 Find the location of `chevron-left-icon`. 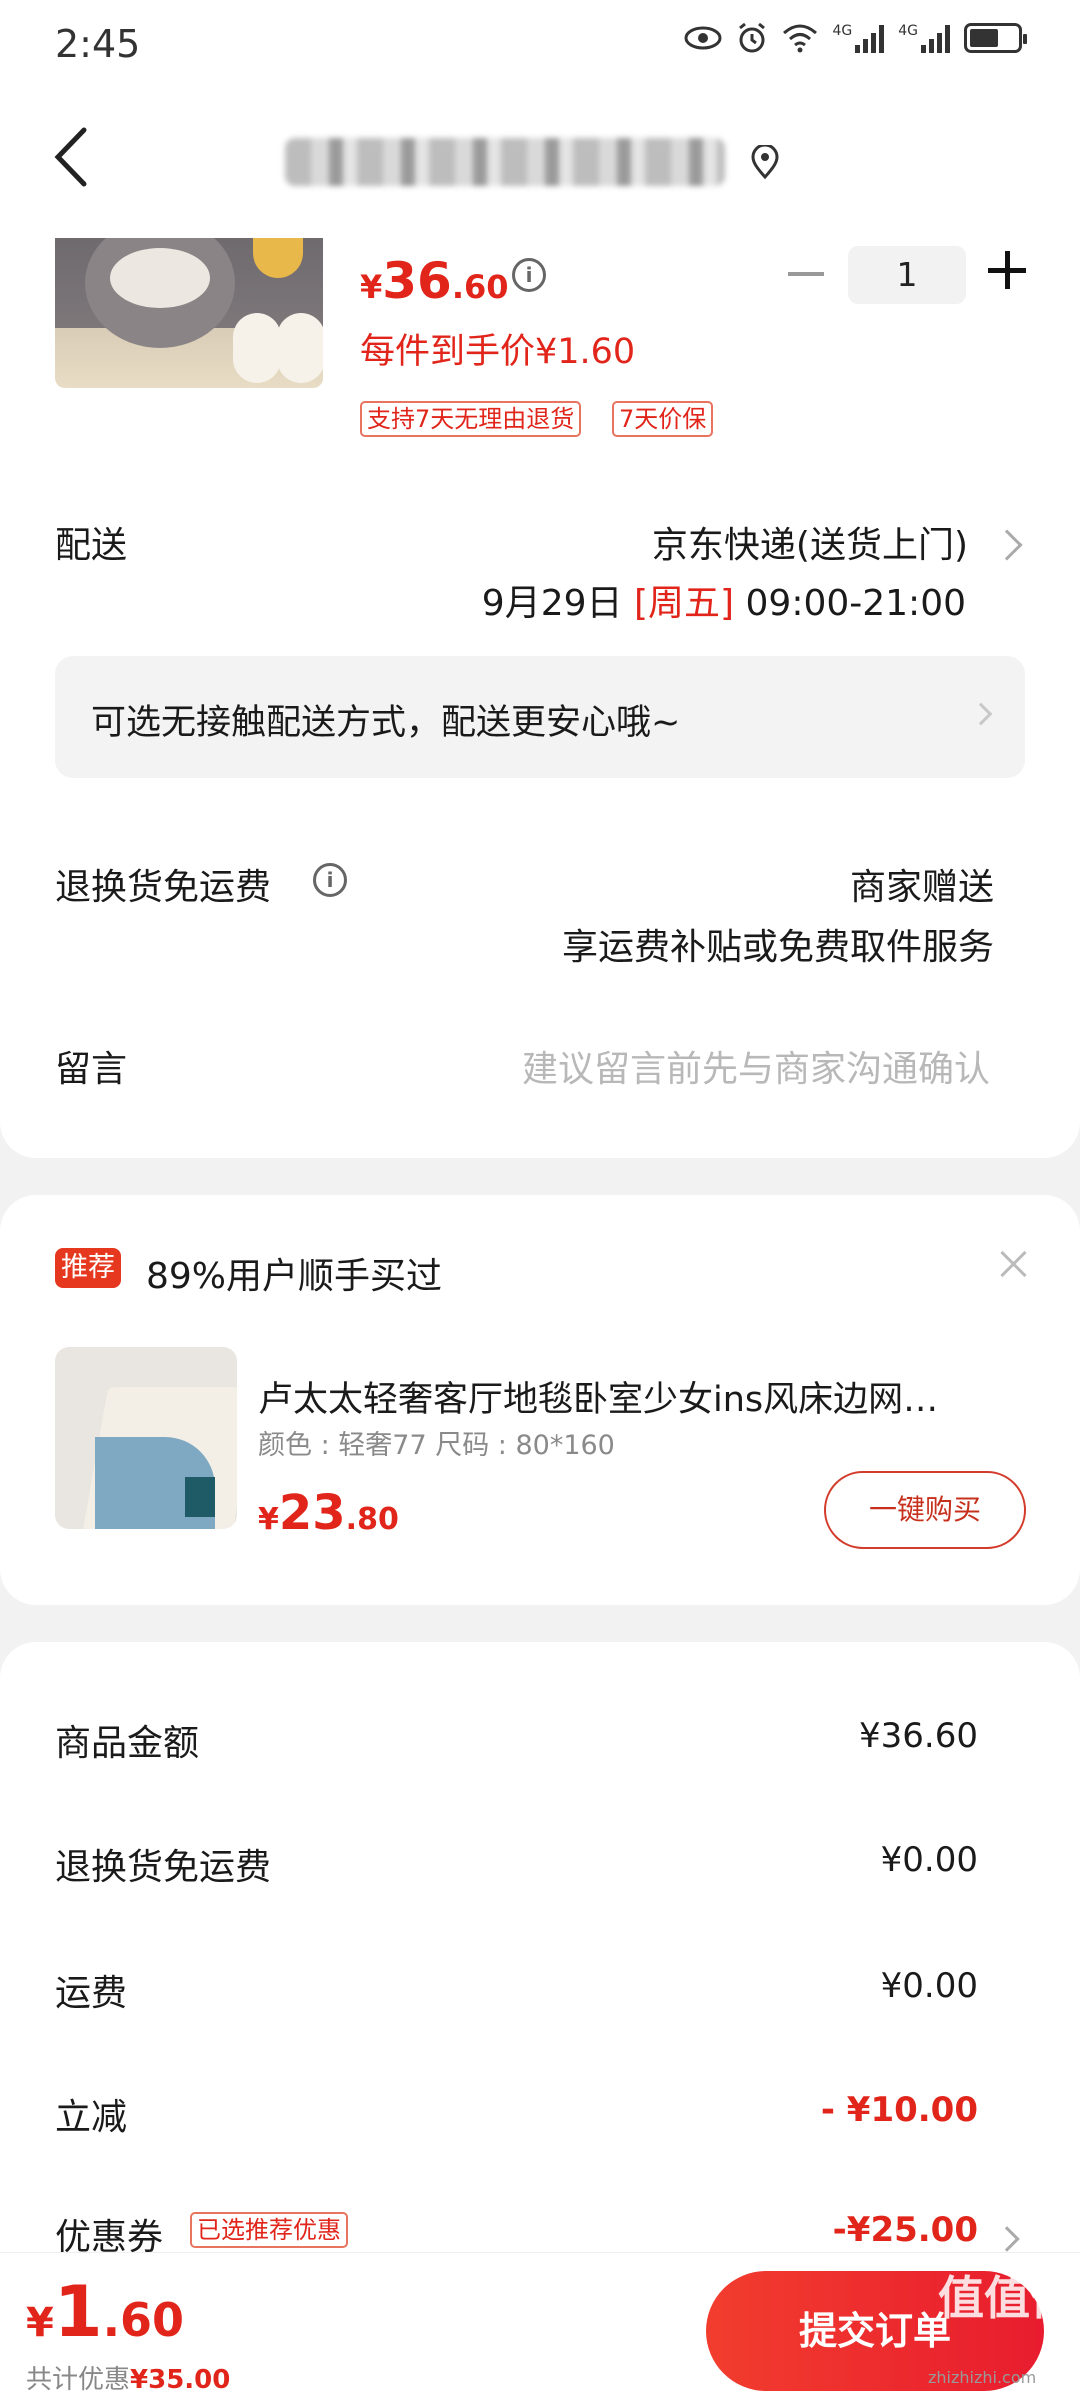

chevron-left-icon is located at coordinates (70, 157).